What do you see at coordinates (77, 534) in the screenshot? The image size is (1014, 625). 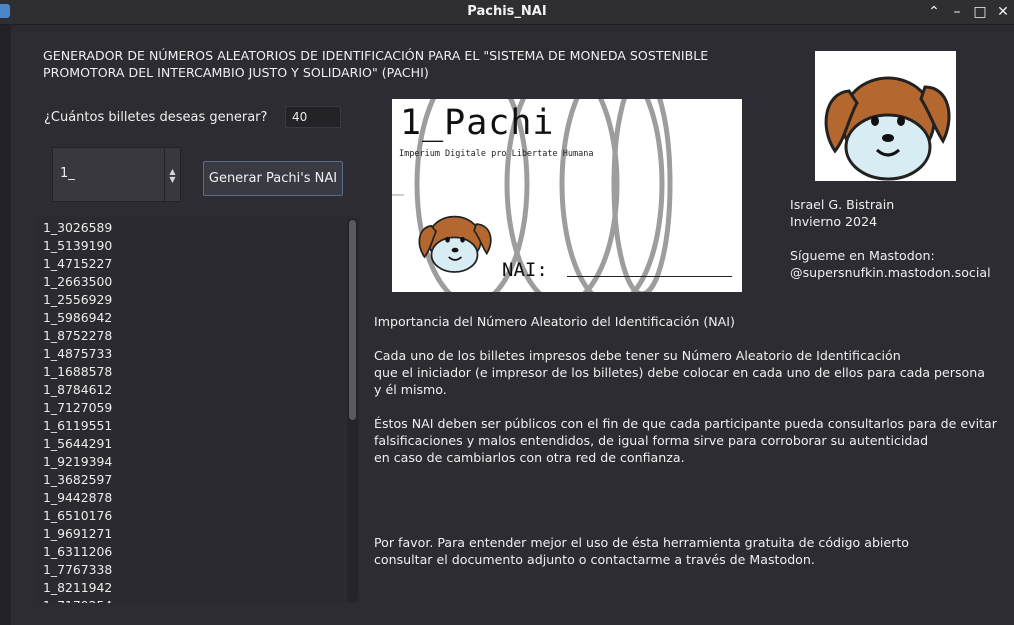 I see `list-item: 1_9691271` at bounding box center [77, 534].